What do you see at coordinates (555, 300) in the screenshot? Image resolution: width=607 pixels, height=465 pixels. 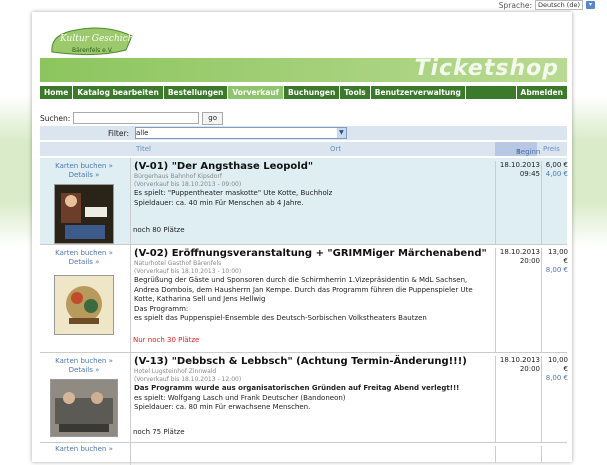 I see `event-prices: 13,00 € 8,00 €` at bounding box center [555, 300].